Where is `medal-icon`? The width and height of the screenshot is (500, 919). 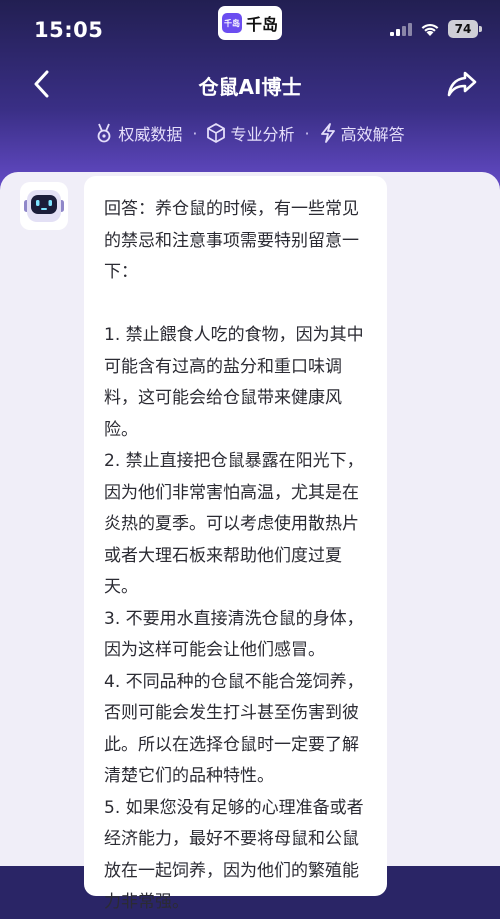 medal-icon is located at coordinates (104, 133).